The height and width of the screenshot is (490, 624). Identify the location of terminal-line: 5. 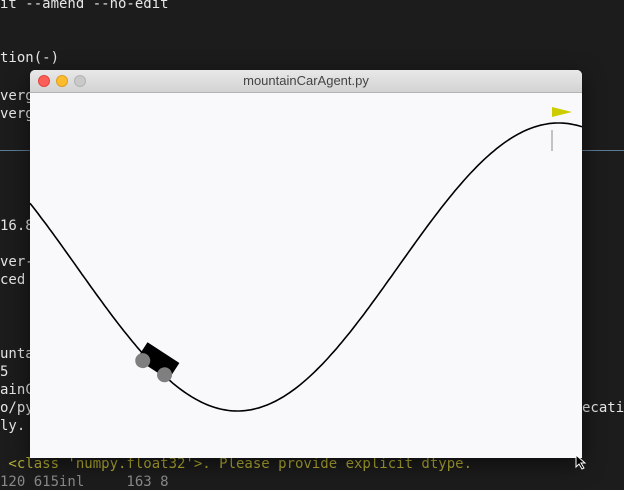
(4, 372).